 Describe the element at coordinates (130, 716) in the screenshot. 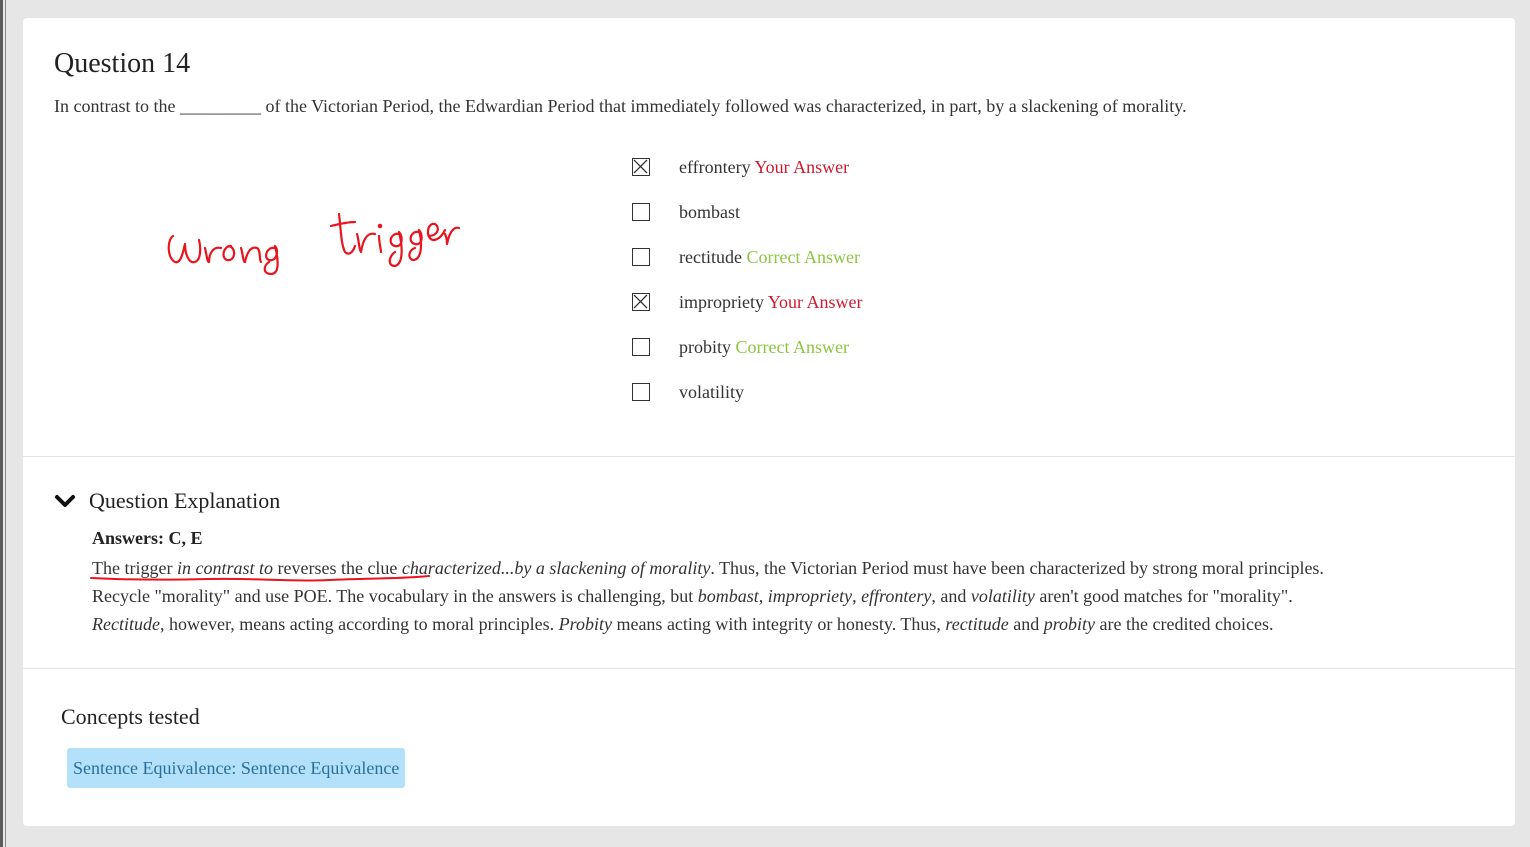

I see `concepts-heading: Concepts tested` at that location.